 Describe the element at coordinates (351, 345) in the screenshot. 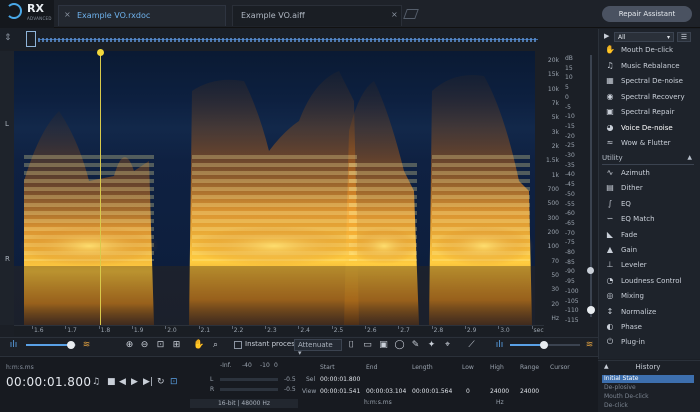

I see `time-selection-icon: ⌷` at that location.